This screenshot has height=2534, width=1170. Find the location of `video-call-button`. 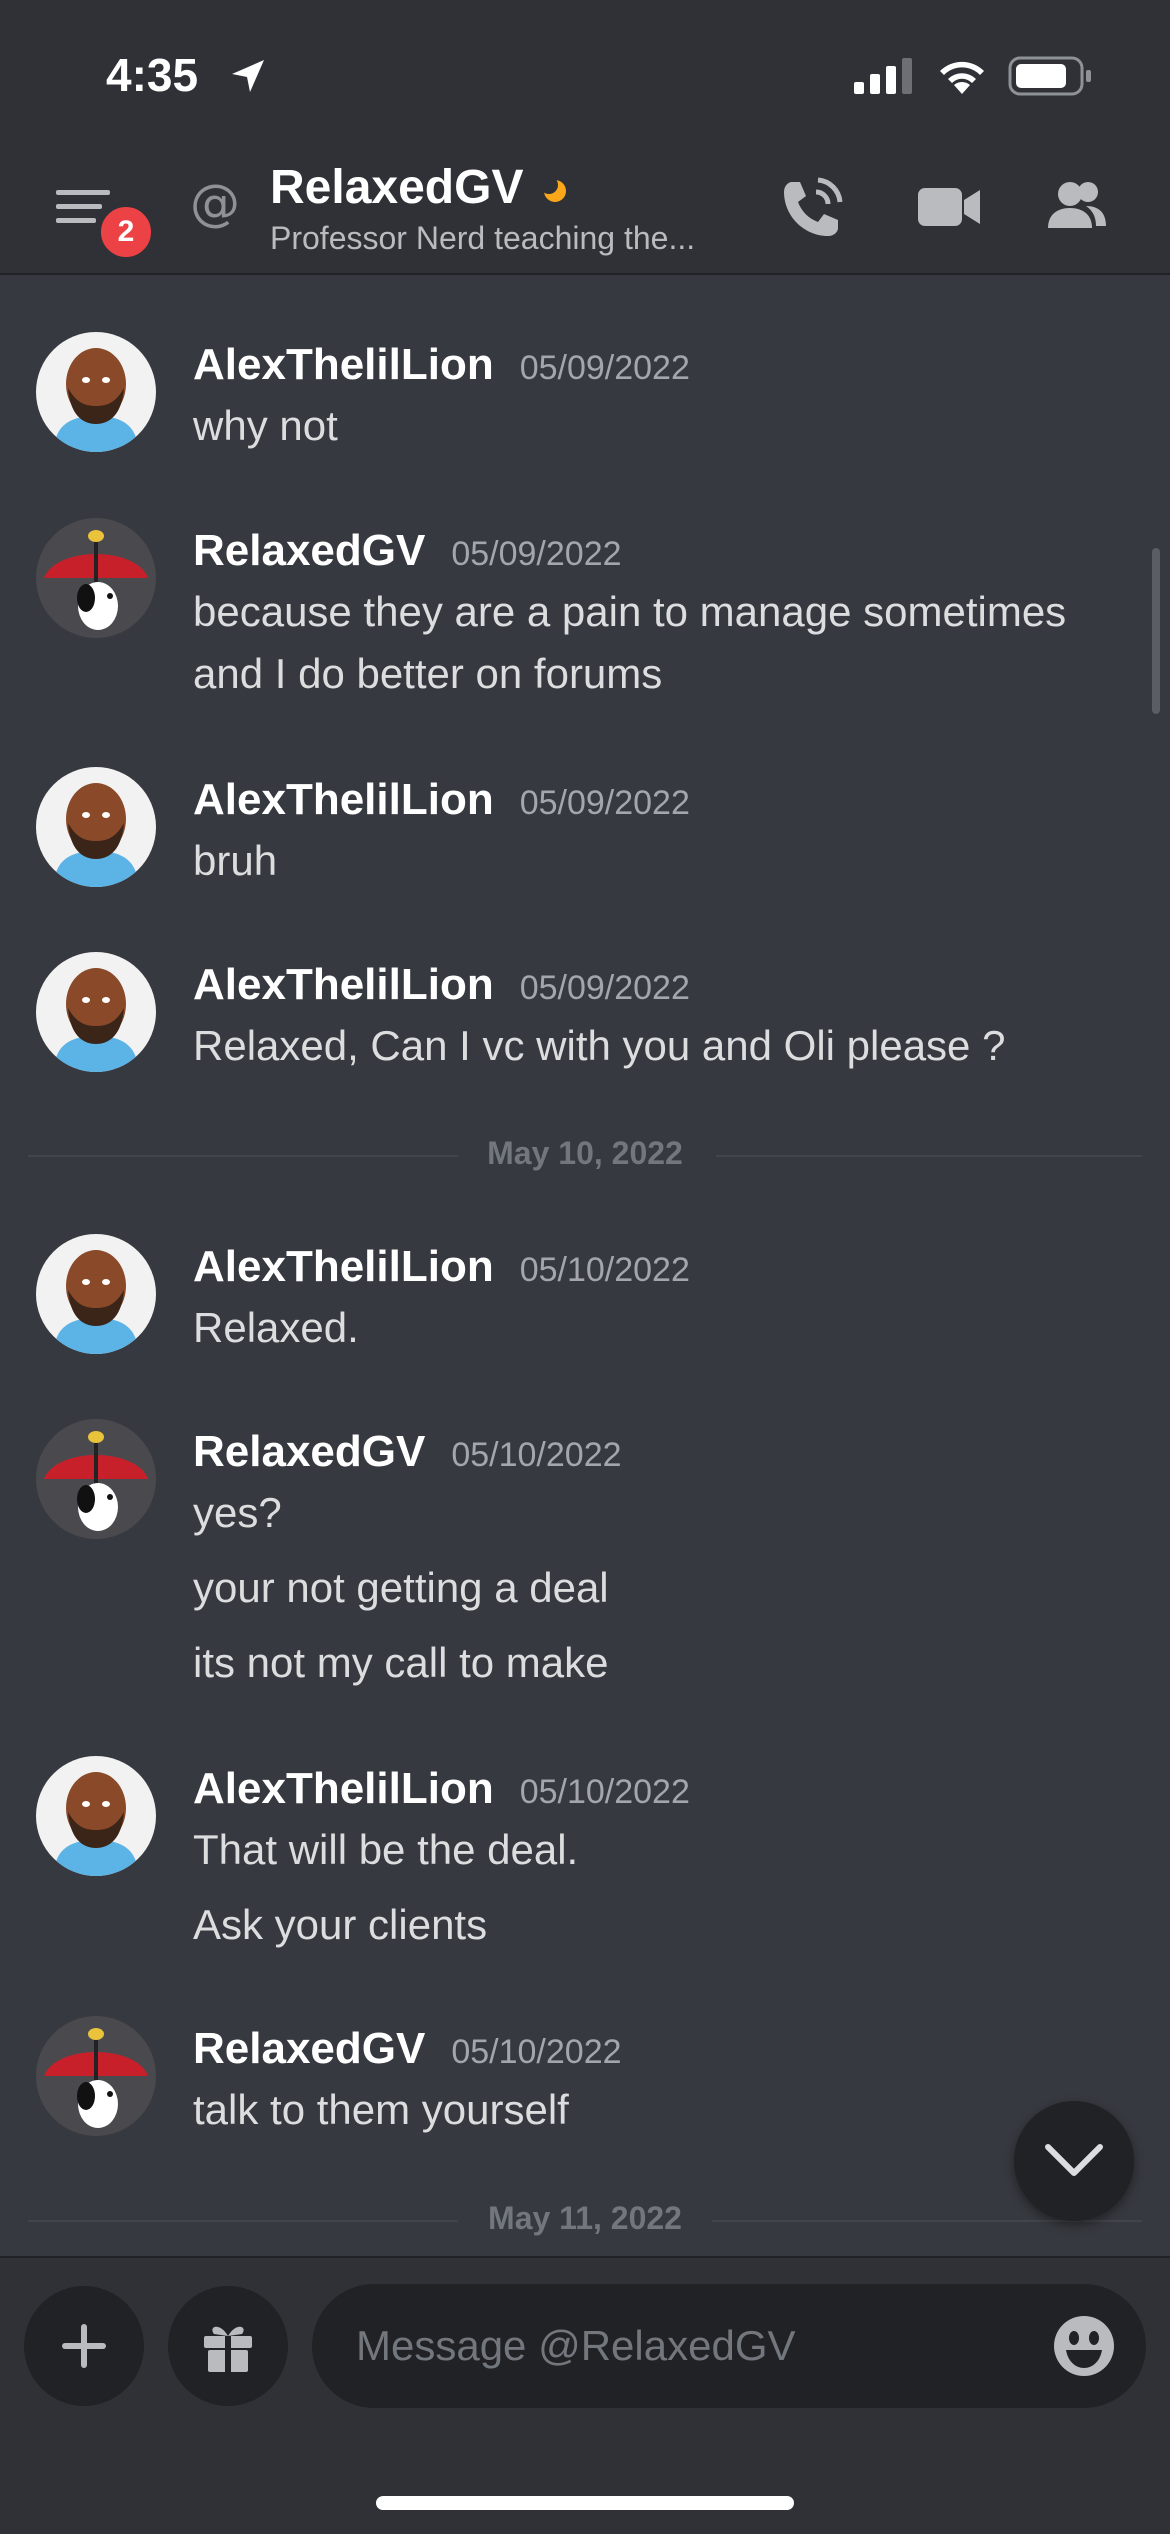

video-call-button is located at coordinates (954, 207).